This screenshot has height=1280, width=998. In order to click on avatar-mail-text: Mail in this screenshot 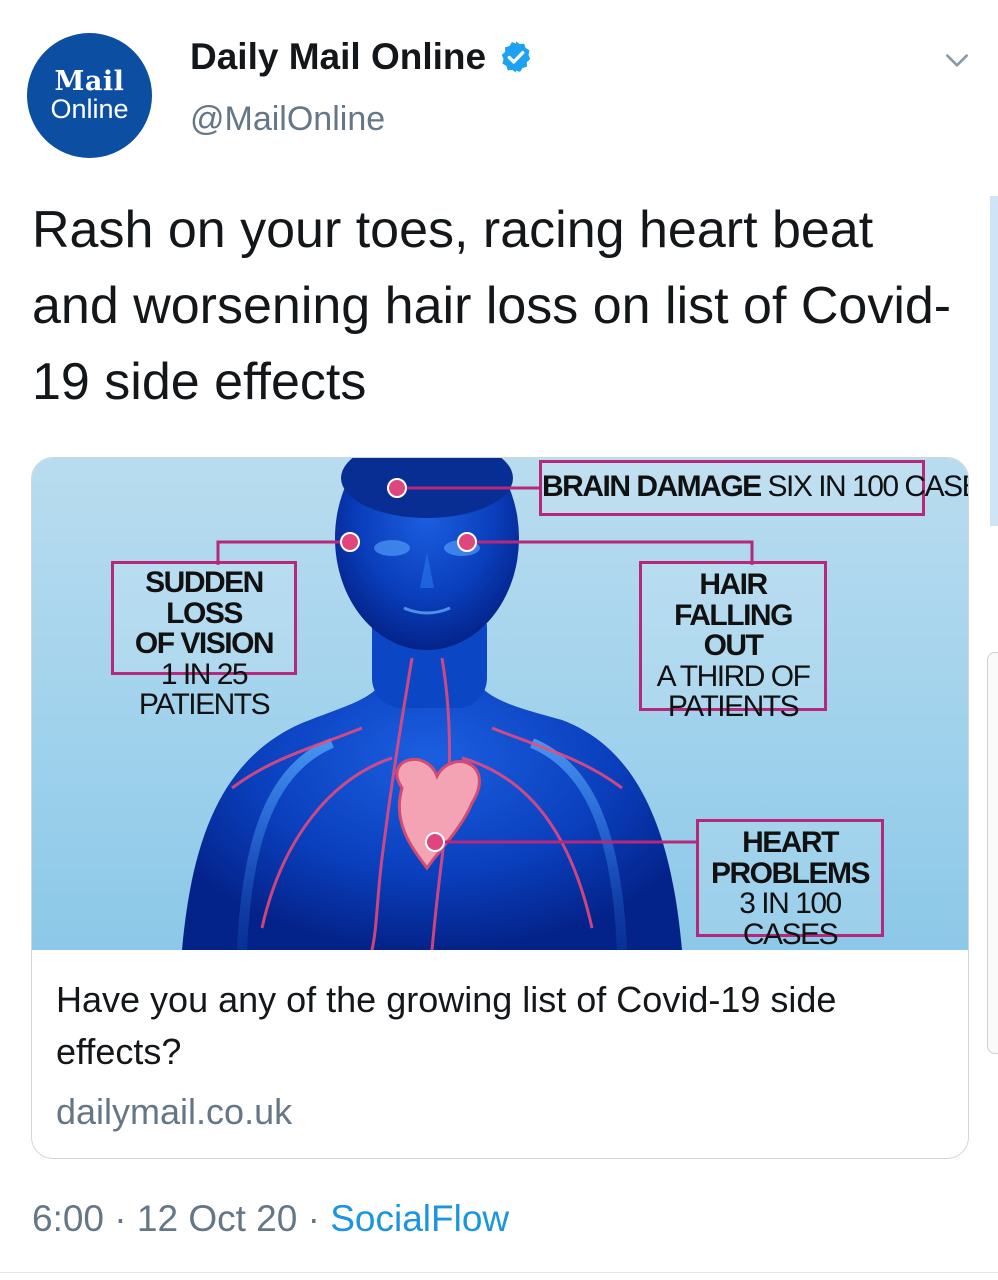, I will do `click(89, 81)`.